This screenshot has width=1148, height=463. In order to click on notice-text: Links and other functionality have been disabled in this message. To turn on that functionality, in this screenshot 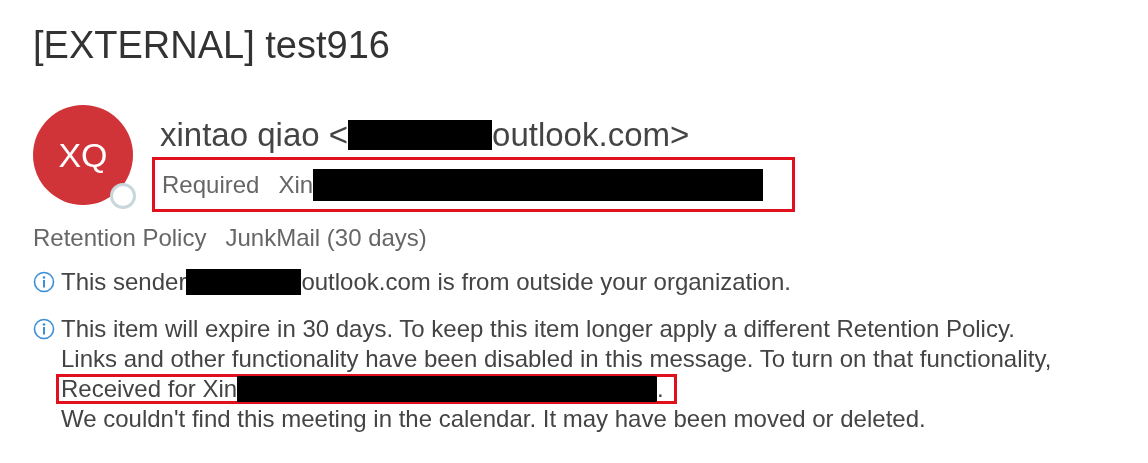, I will do `click(556, 359)`.